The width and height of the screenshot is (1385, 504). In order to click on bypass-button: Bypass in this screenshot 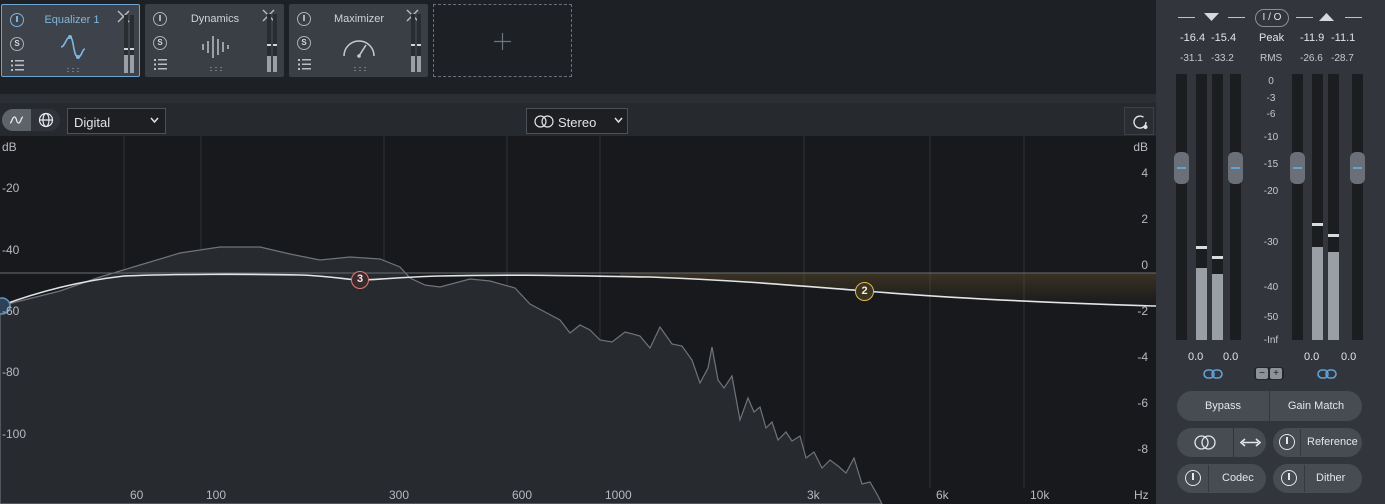, I will do `click(1223, 406)`.